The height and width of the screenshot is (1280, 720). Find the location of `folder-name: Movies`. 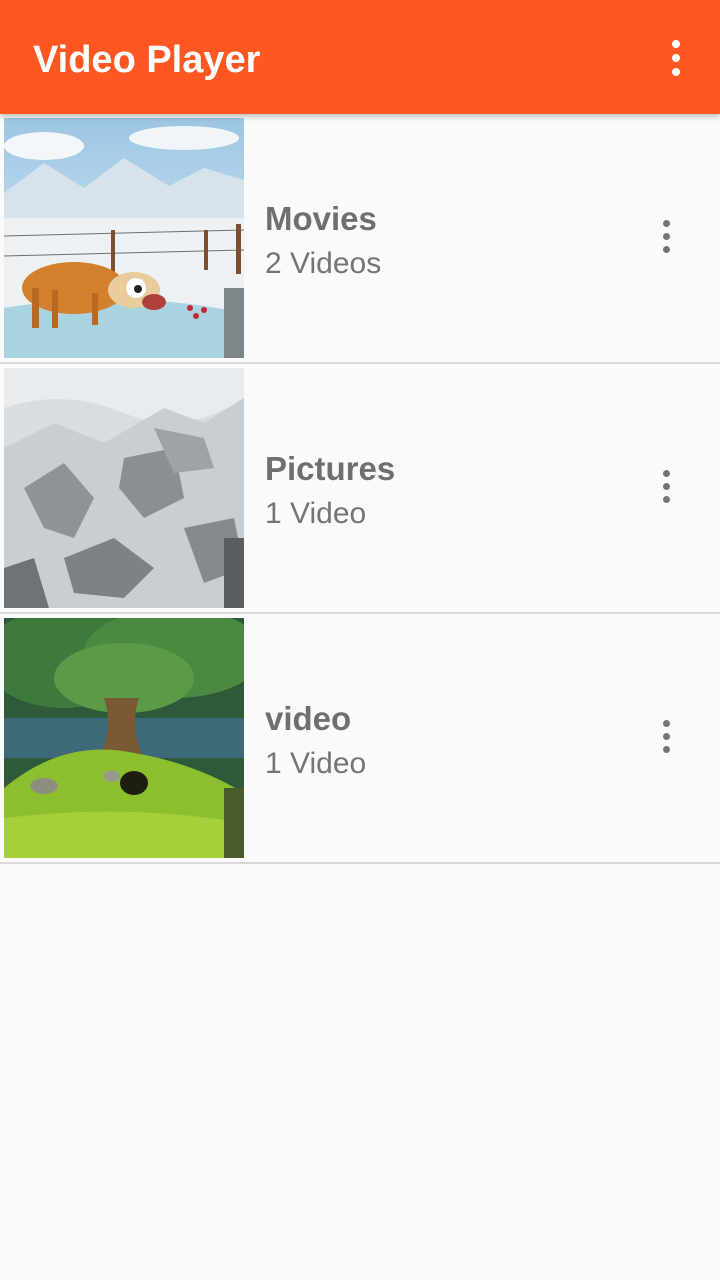

folder-name: Movies is located at coordinates (321, 218).